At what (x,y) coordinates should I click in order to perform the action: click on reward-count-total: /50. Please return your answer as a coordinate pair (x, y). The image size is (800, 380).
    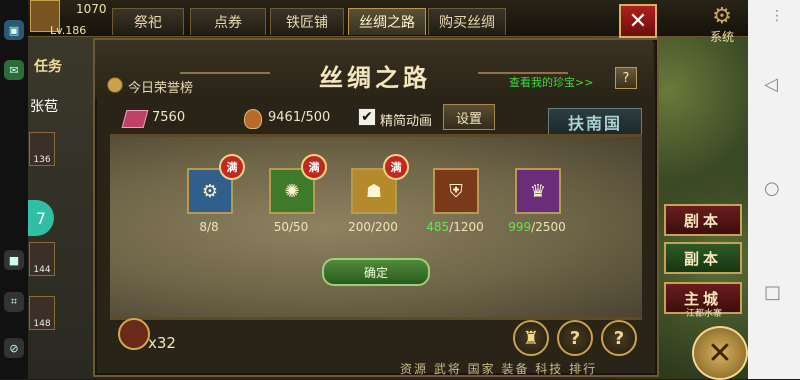
    Looking at the image, I should click on (298, 227).